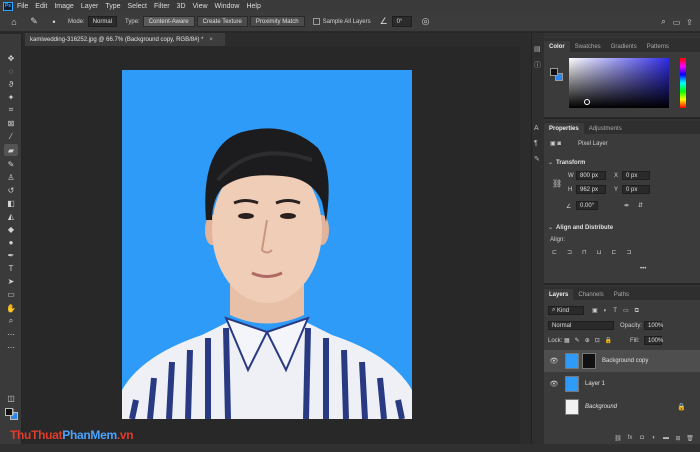 This screenshot has height=452, width=700. Describe the element at coordinates (587, 102) in the screenshot. I see `color-picker-cursor` at that location.